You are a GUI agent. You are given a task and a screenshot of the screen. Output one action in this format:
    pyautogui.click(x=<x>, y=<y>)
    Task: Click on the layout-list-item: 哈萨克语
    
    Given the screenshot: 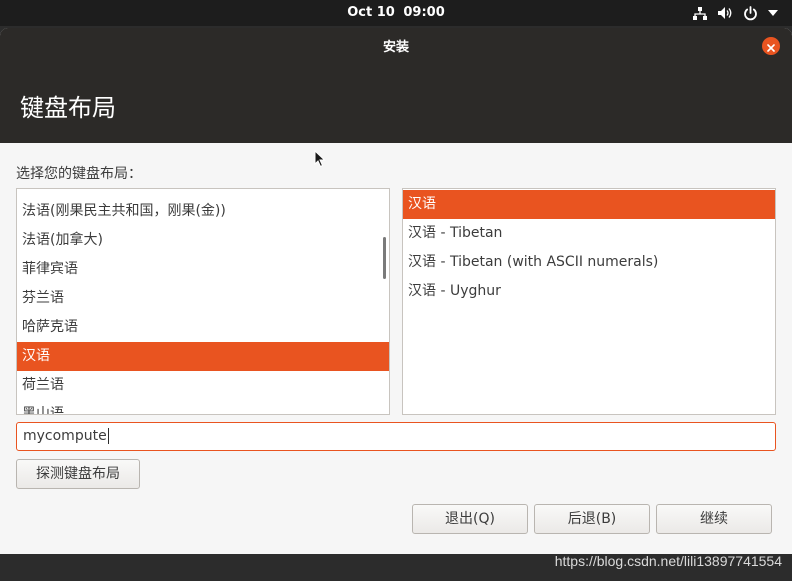 What is the action you would take?
    pyautogui.click(x=203, y=327)
    